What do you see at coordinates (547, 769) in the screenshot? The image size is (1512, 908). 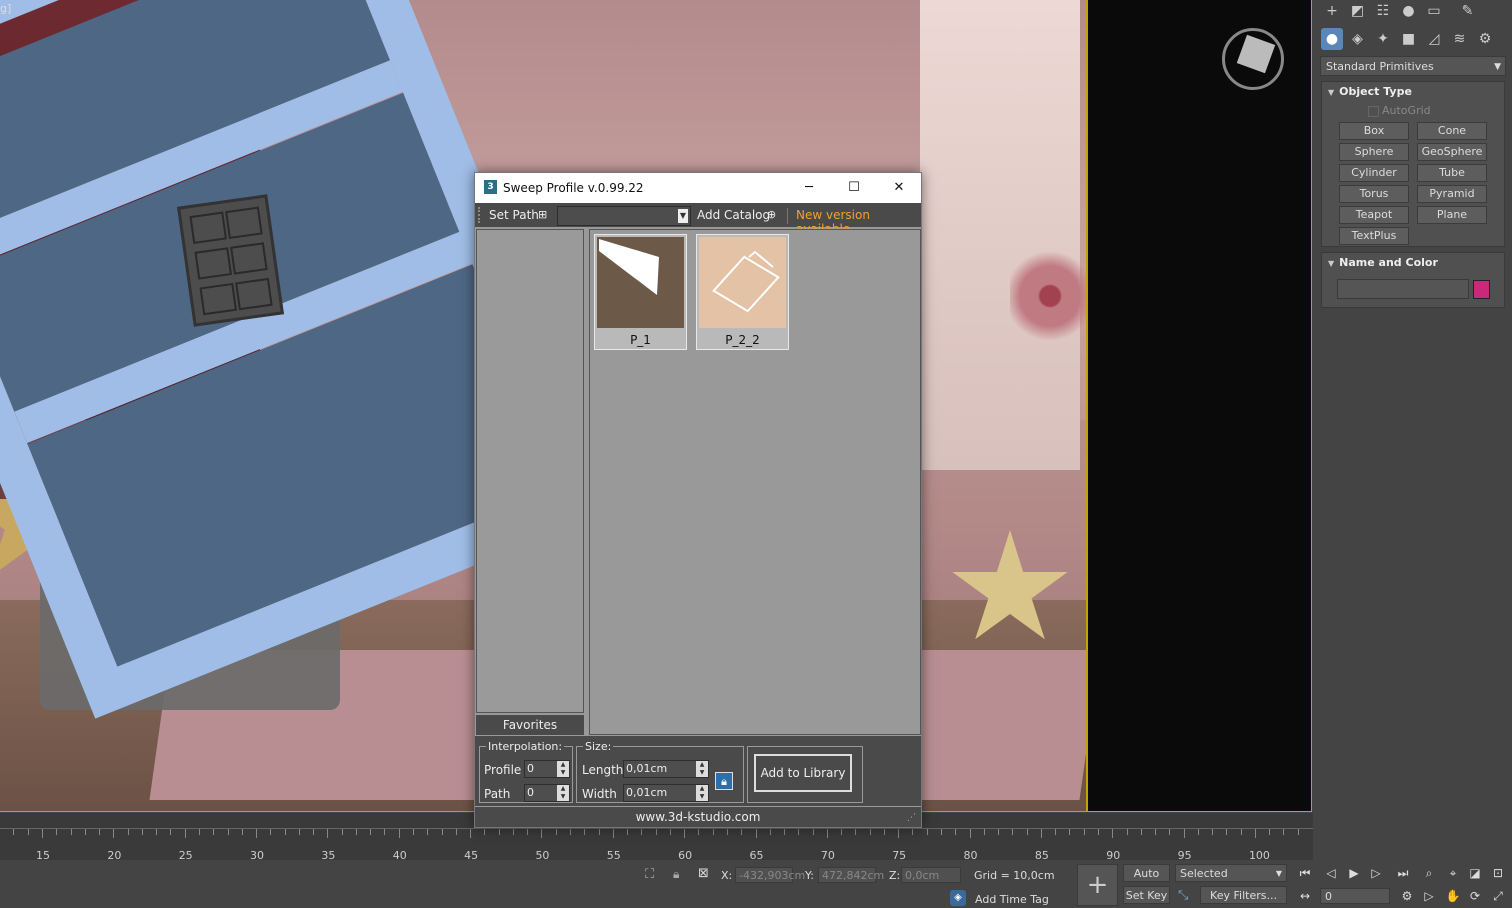 I see `profile-steps-spinner: 0 ▲ ▼` at bounding box center [547, 769].